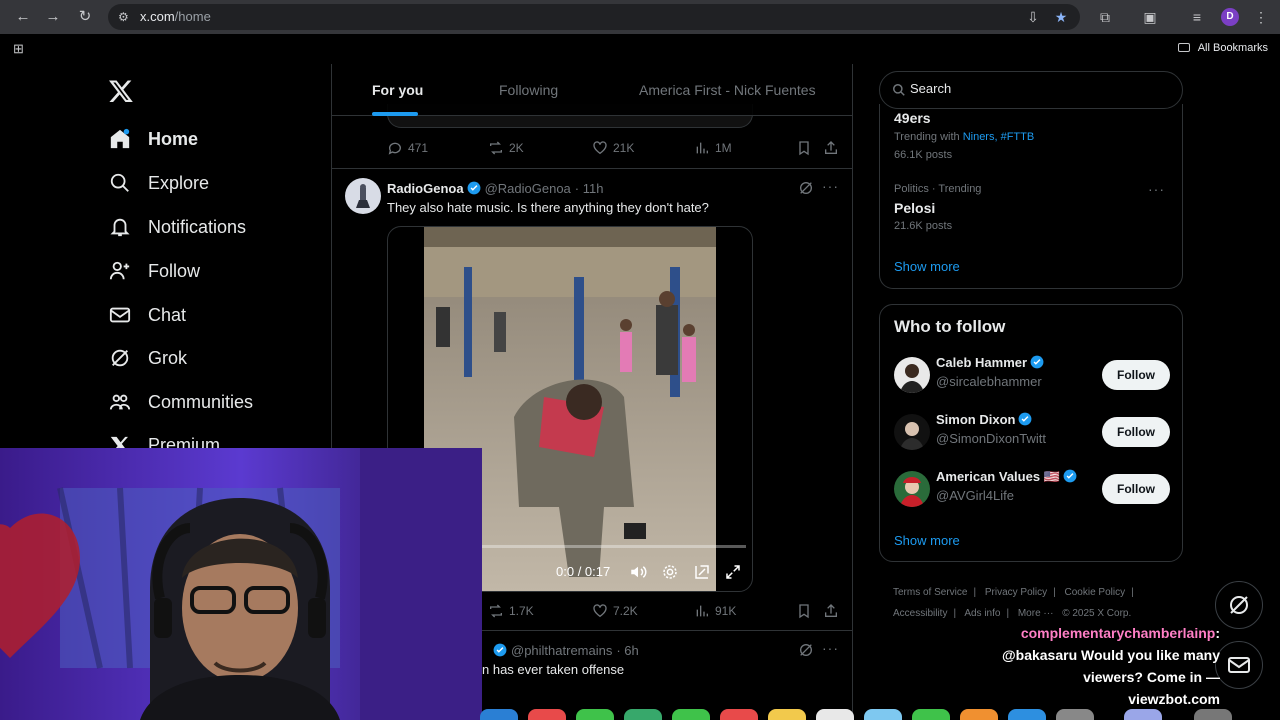 The image size is (1280, 720). What do you see at coordinates (999, 137) in the screenshot?
I see `trend-links: Niners, #FTTB` at bounding box center [999, 137].